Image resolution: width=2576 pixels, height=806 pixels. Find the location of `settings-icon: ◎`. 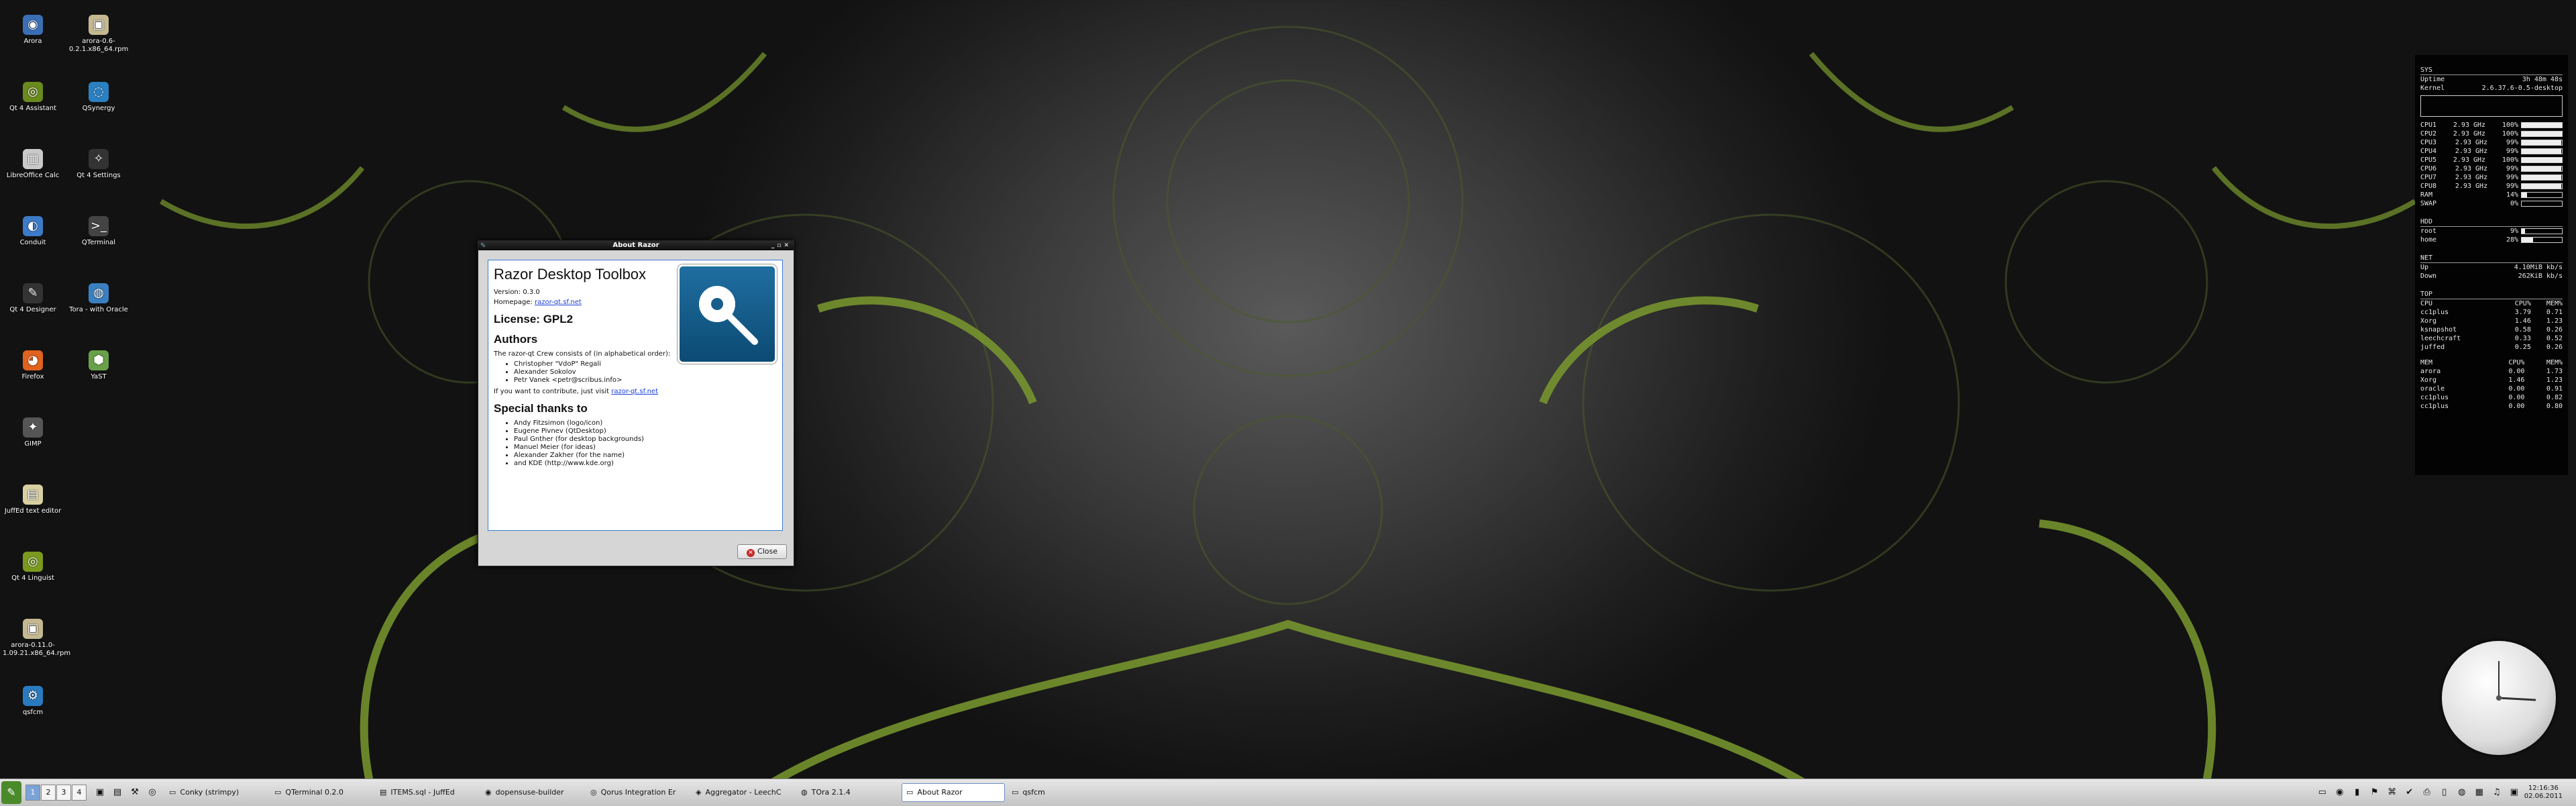

settings-icon: ◎ is located at coordinates (152, 792).